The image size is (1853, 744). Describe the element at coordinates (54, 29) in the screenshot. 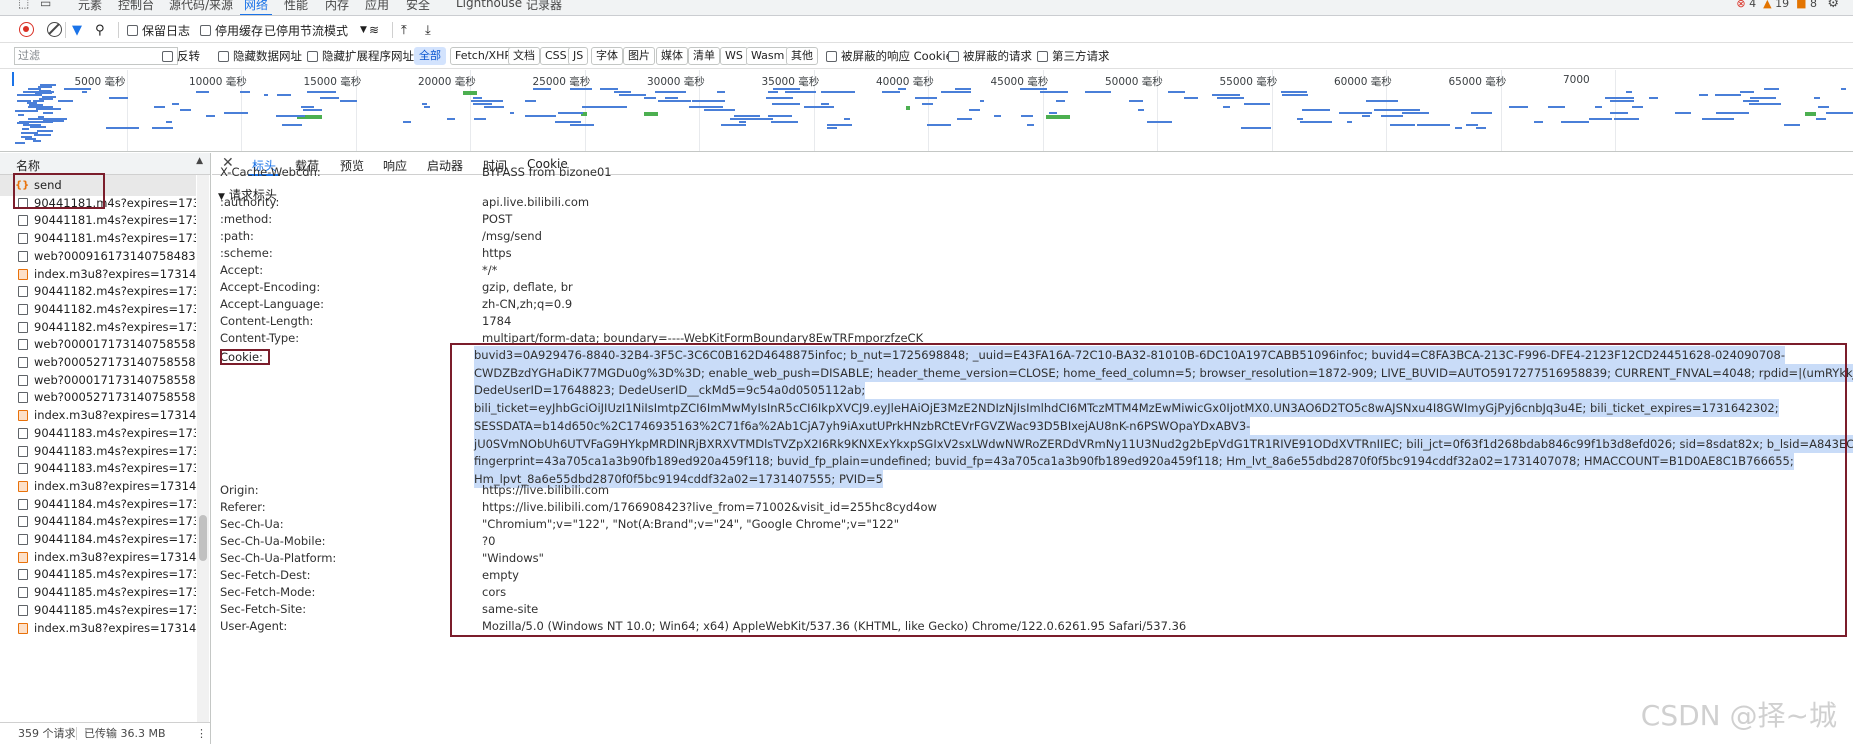

I see `clear-button` at that location.